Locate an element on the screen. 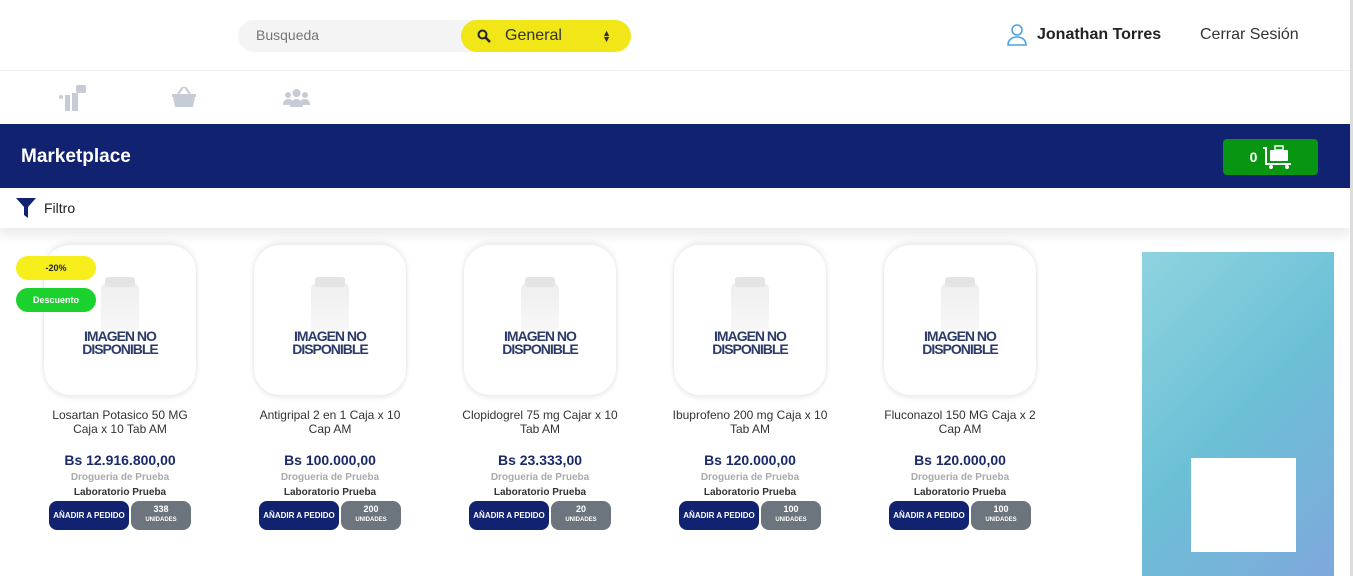  search-bar: General ▲▼ is located at coordinates (434, 36).